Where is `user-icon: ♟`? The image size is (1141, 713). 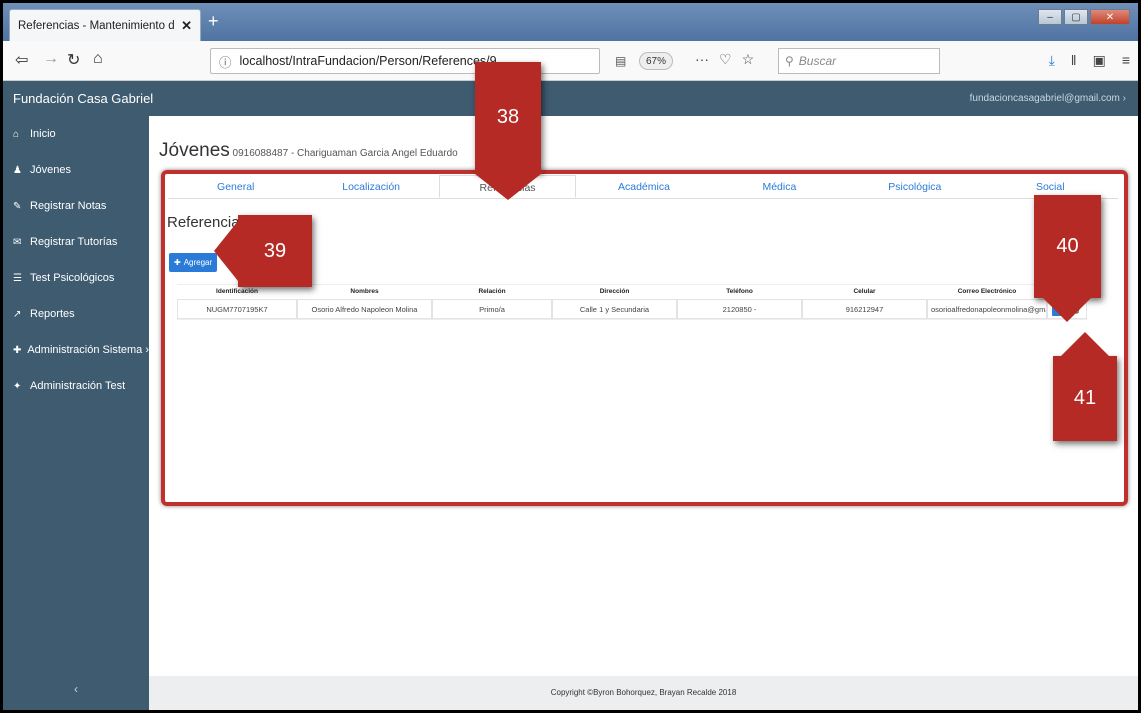 user-icon: ♟ is located at coordinates (17, 170).